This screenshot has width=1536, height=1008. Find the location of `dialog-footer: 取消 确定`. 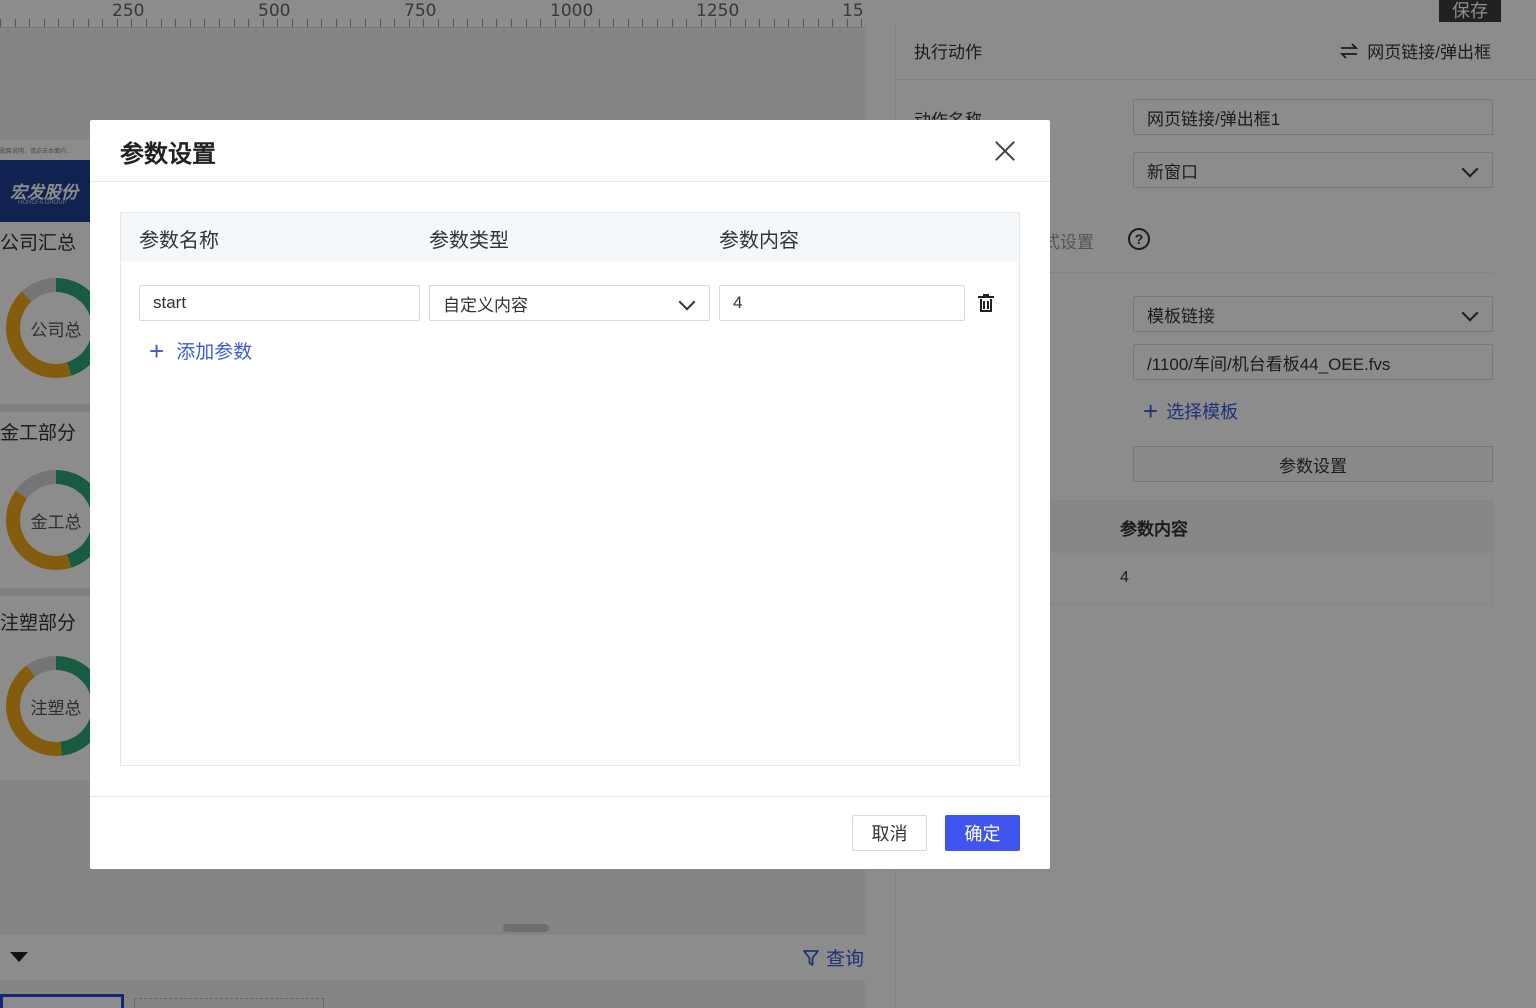

dialog-footer: 取消 确定 is located at coordinates (570, 832).